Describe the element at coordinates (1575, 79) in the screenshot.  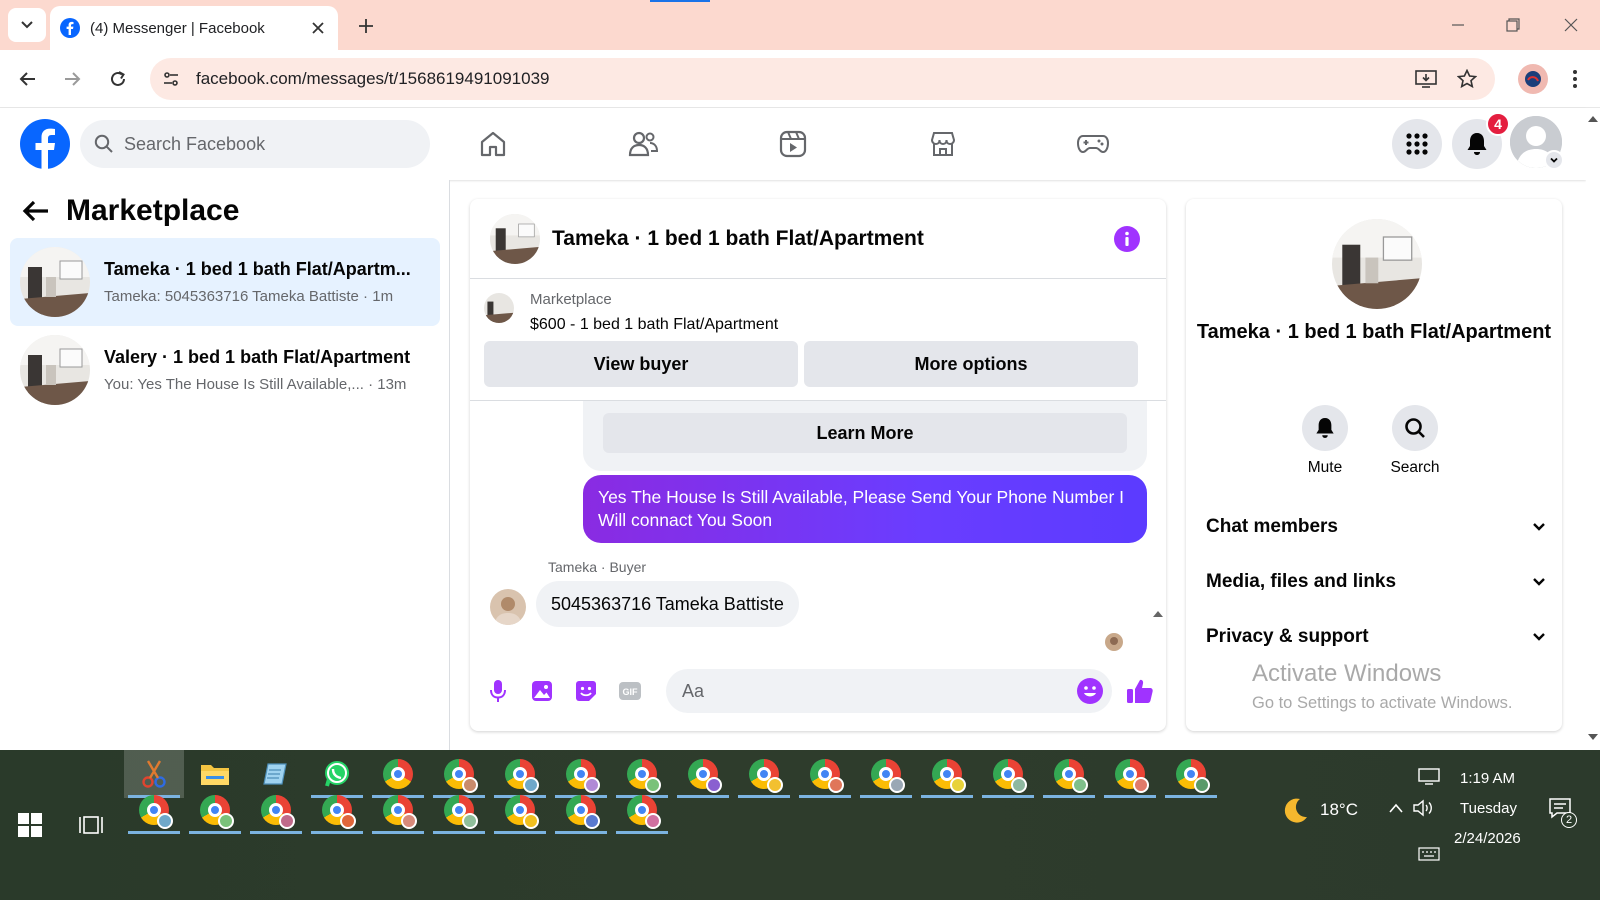
I see `browser-menu-icon` at that location.